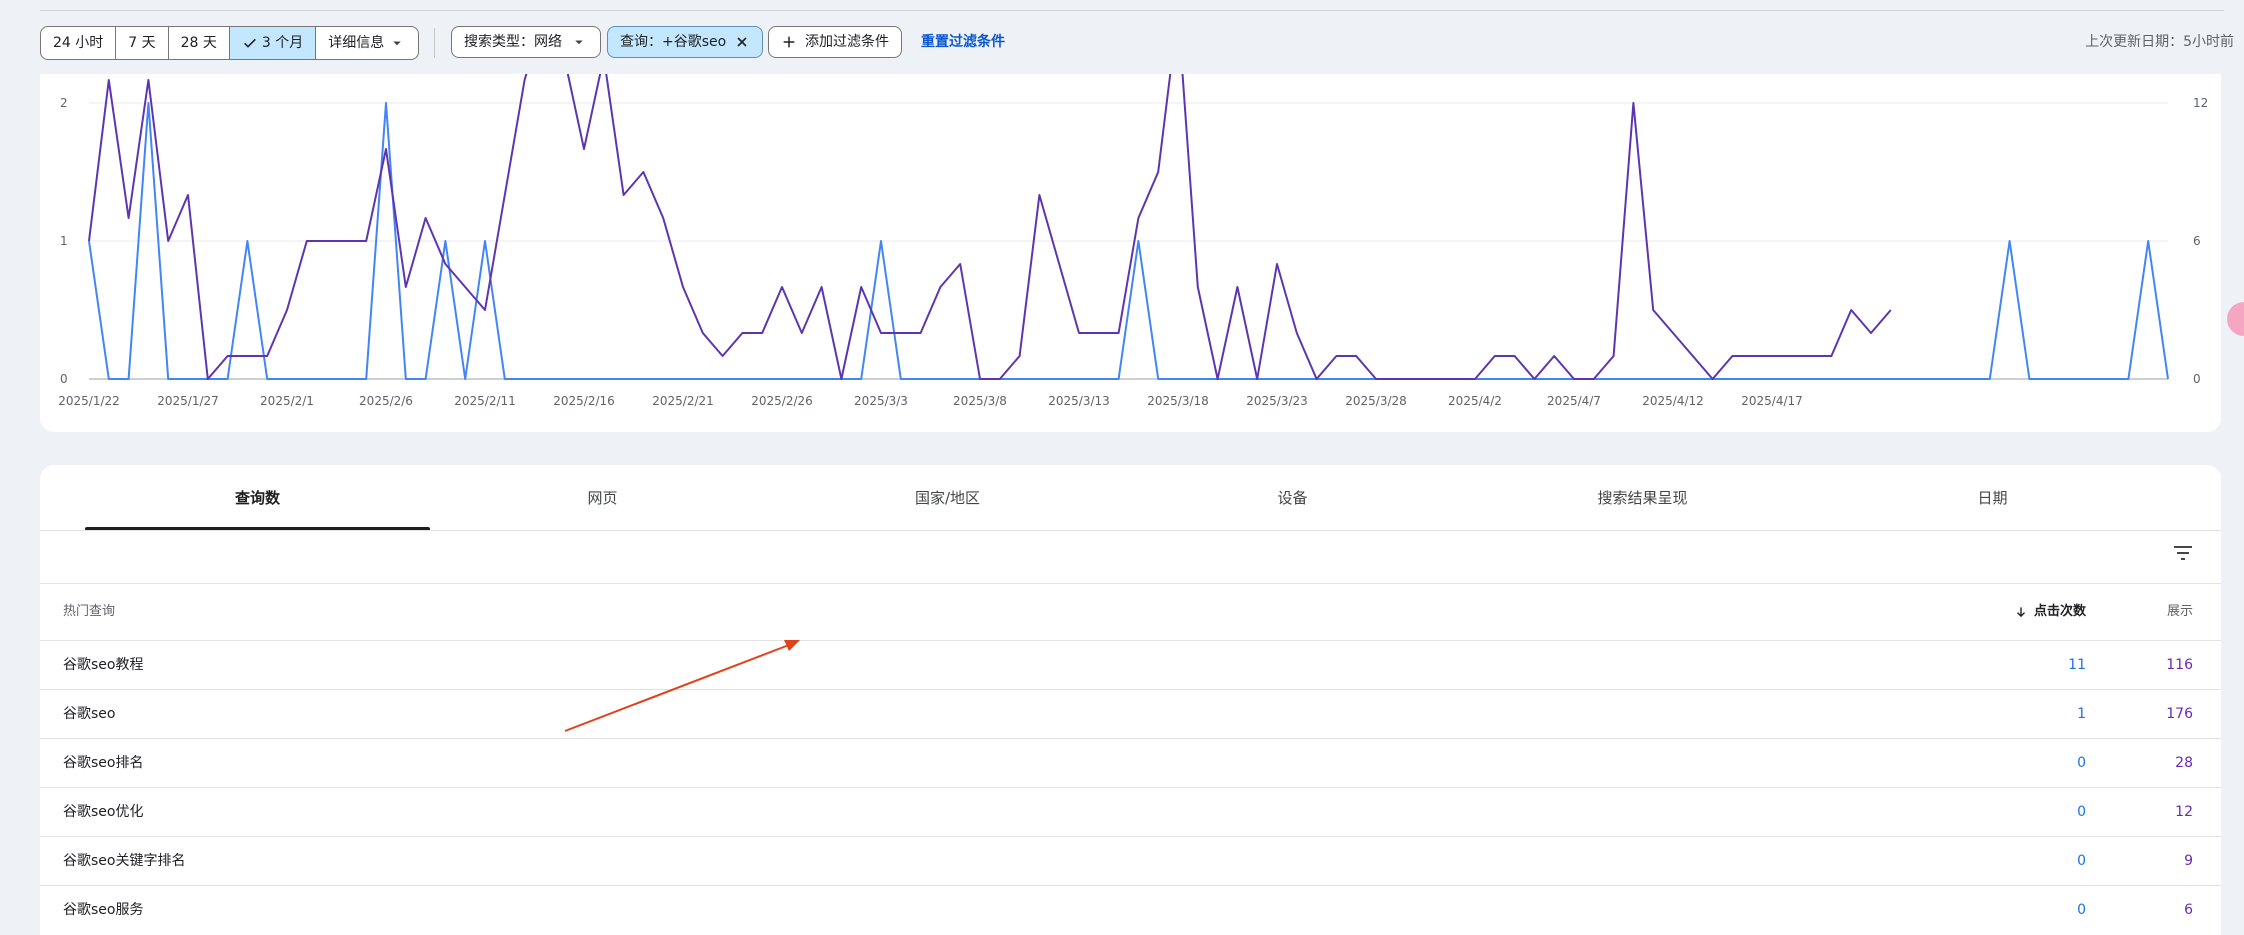 Image resolution: width=2244 pixels, height=935 pixels. Describe the element at coordinates (2188, 861) in the screenshot. I see `row-impressions: 9` at that location.